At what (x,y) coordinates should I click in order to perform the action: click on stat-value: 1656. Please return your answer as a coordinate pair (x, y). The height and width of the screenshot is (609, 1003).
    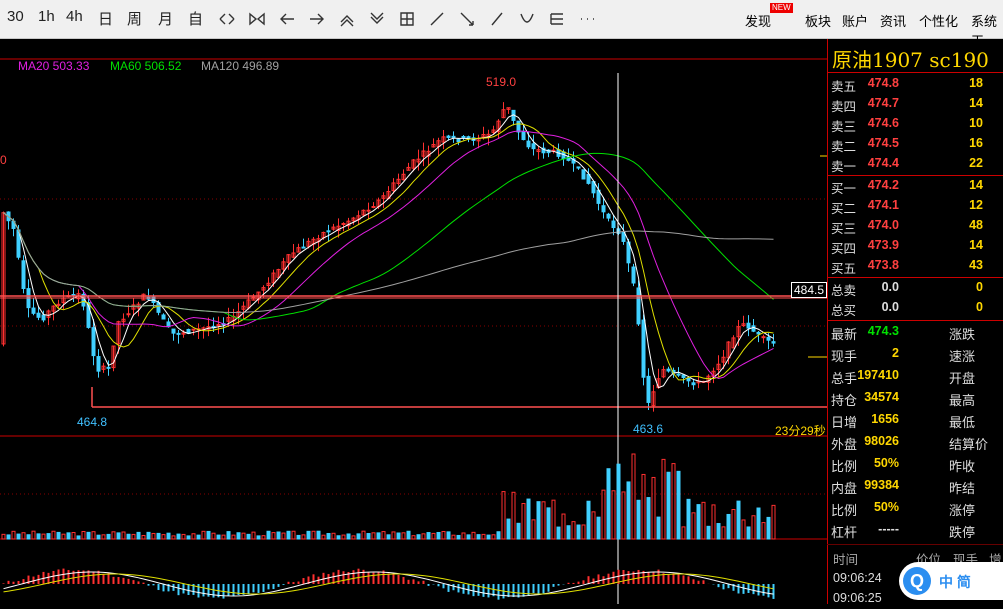
    Looking at the image, I should click on (885, 419).